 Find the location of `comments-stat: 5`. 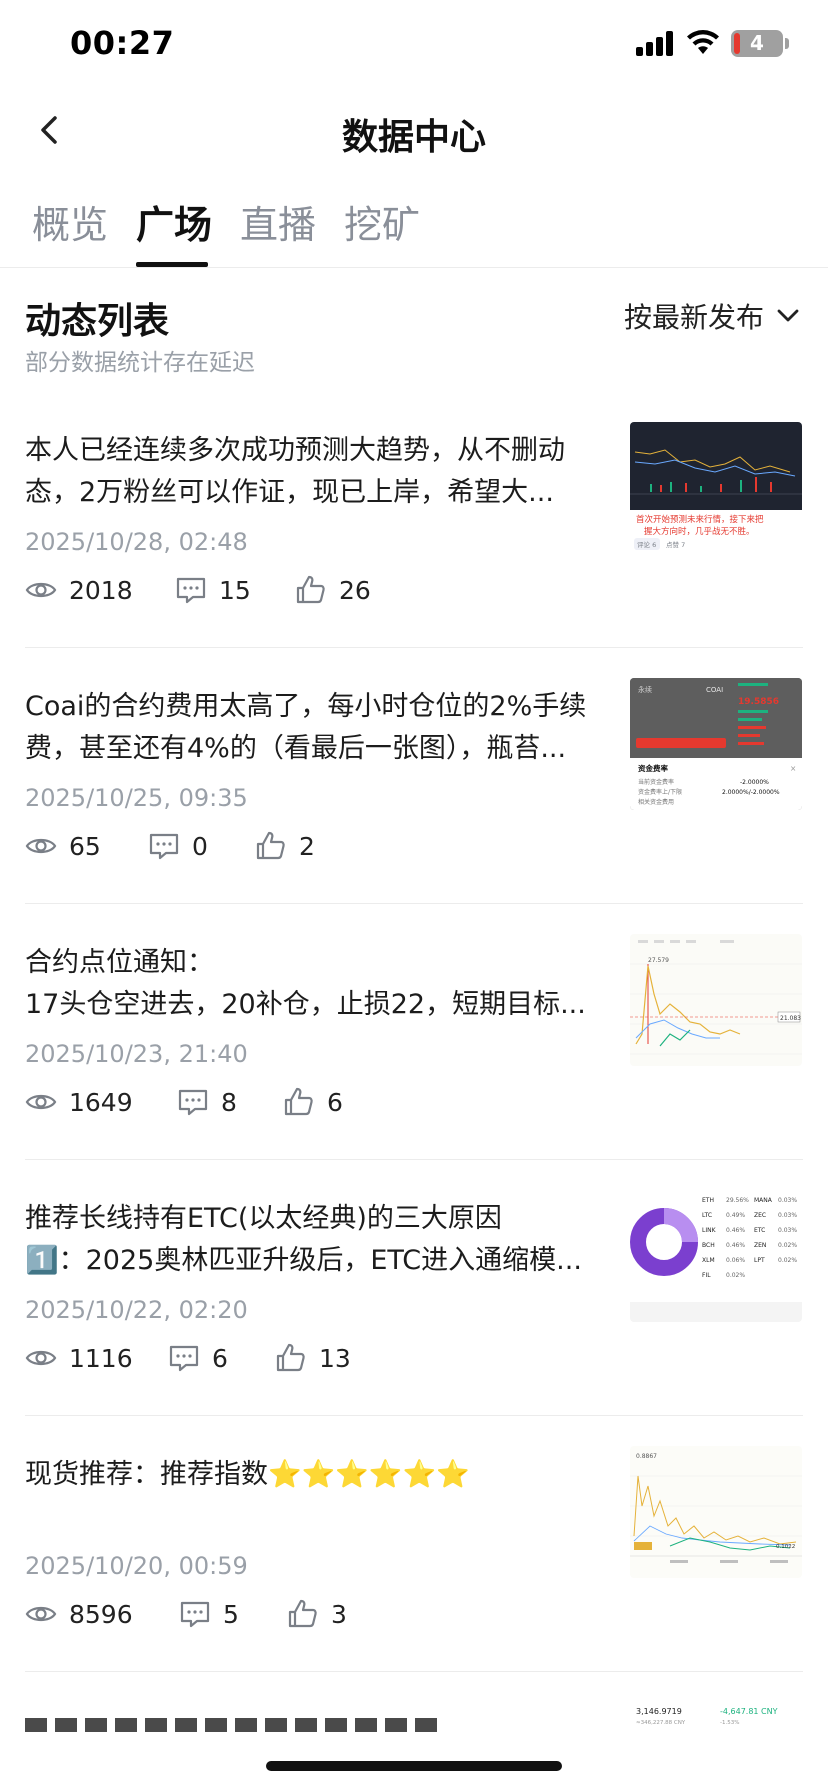

comments-stat: 5 is located at coordinates (209, 1614).